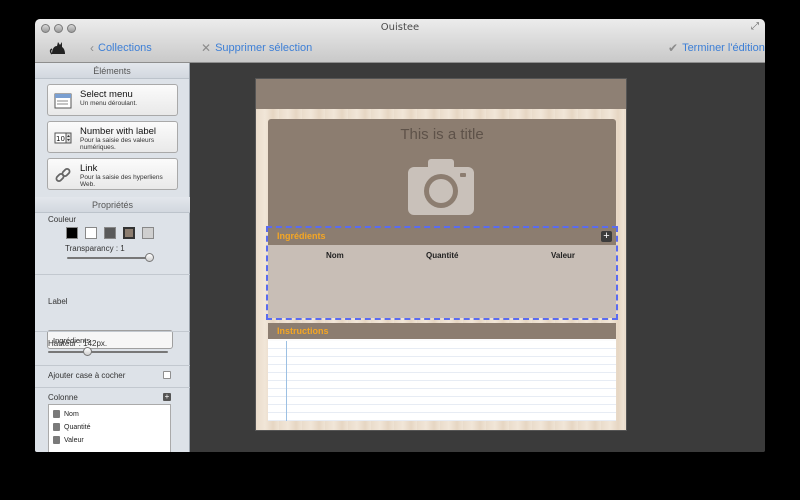  I want to click on ingredients-title: Ingrédients, so click(301, 236).